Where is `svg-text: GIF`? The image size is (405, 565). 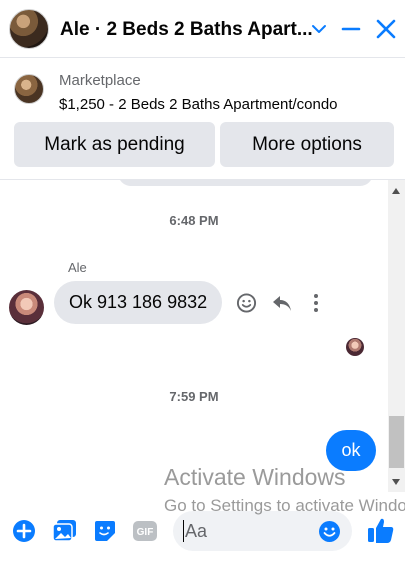 svg-text: GIF is located at coordinates (145, 532).